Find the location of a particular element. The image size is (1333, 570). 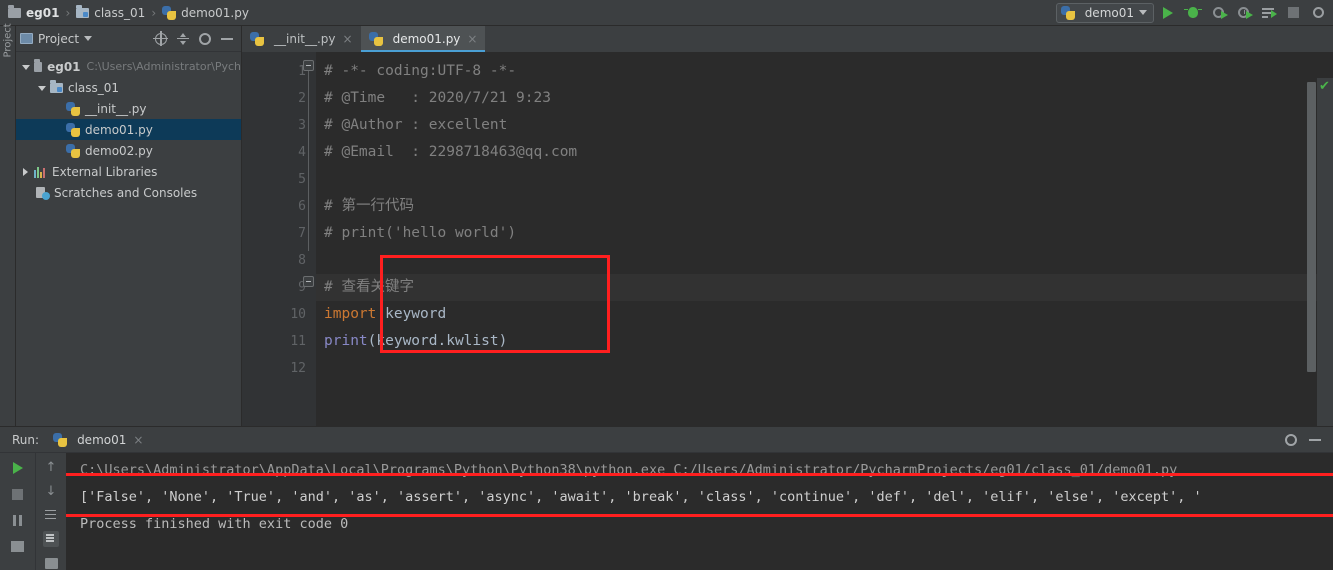

tree-item-demo01-py: demo01.py is located at coordinates (128, 129).